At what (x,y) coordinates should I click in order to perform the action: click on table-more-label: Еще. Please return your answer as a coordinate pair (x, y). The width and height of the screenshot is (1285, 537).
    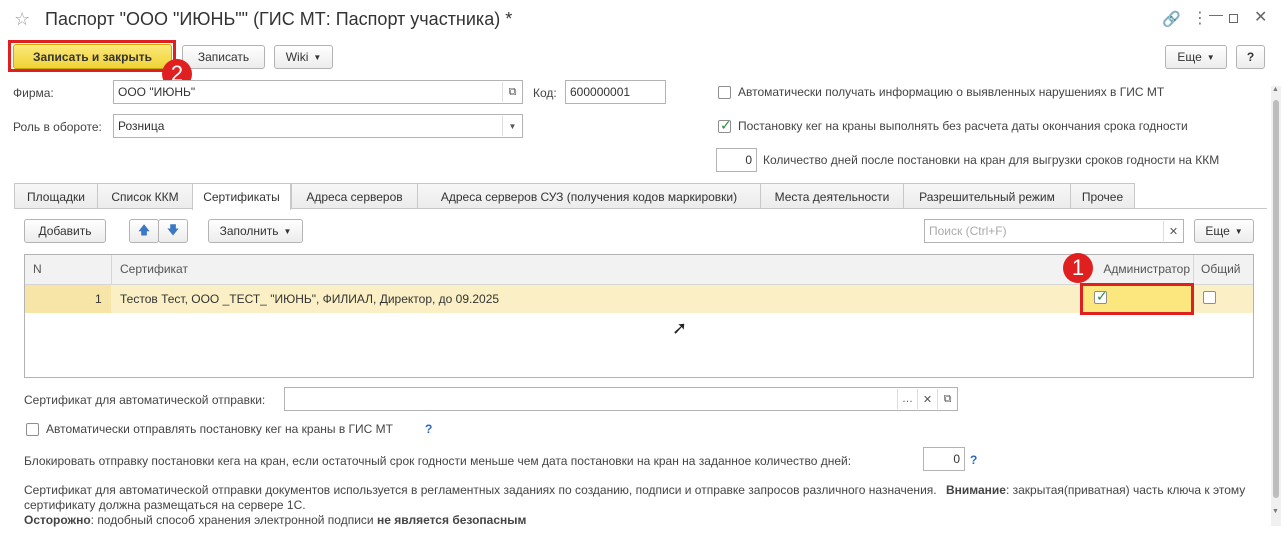
    Looking at the image, I should click on (1217, 231).